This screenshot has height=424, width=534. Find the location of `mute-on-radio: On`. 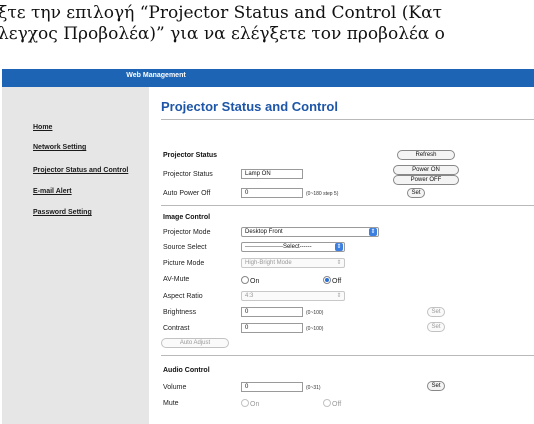

mute-on-radio: On is located at coordinates (250, 403).